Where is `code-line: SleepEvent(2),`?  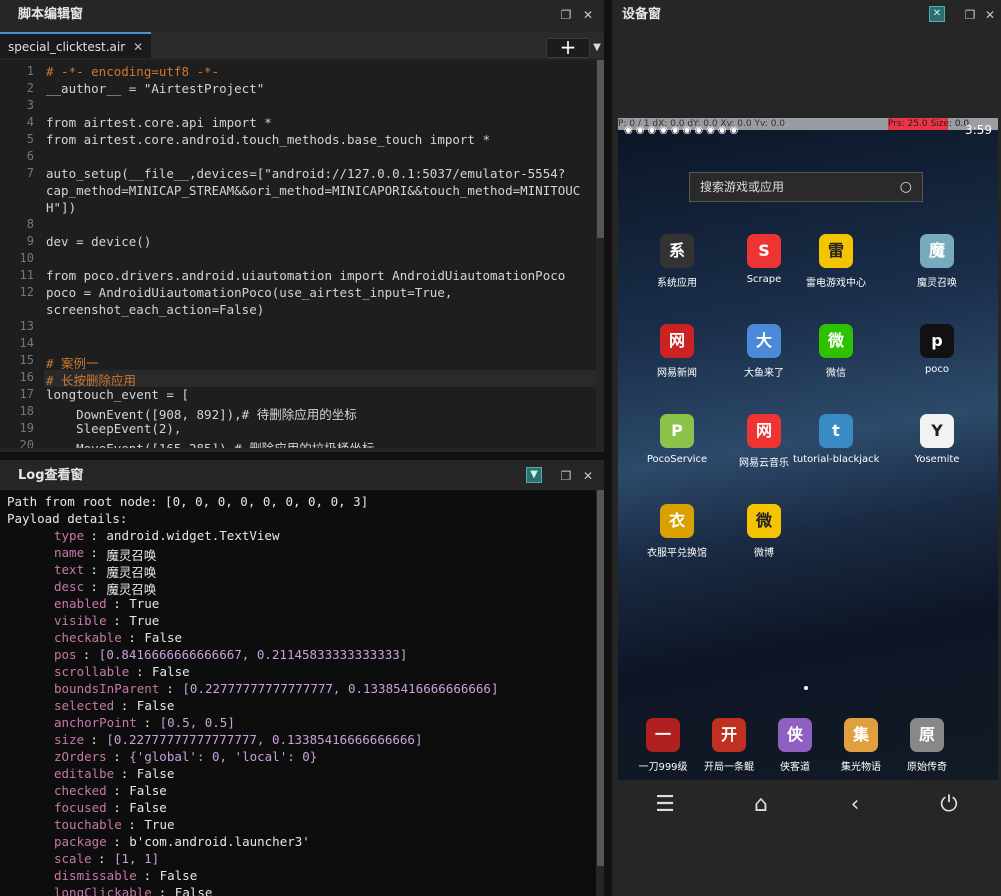
code-line: SleepEvent(2), is located at coordinates (114, 428).